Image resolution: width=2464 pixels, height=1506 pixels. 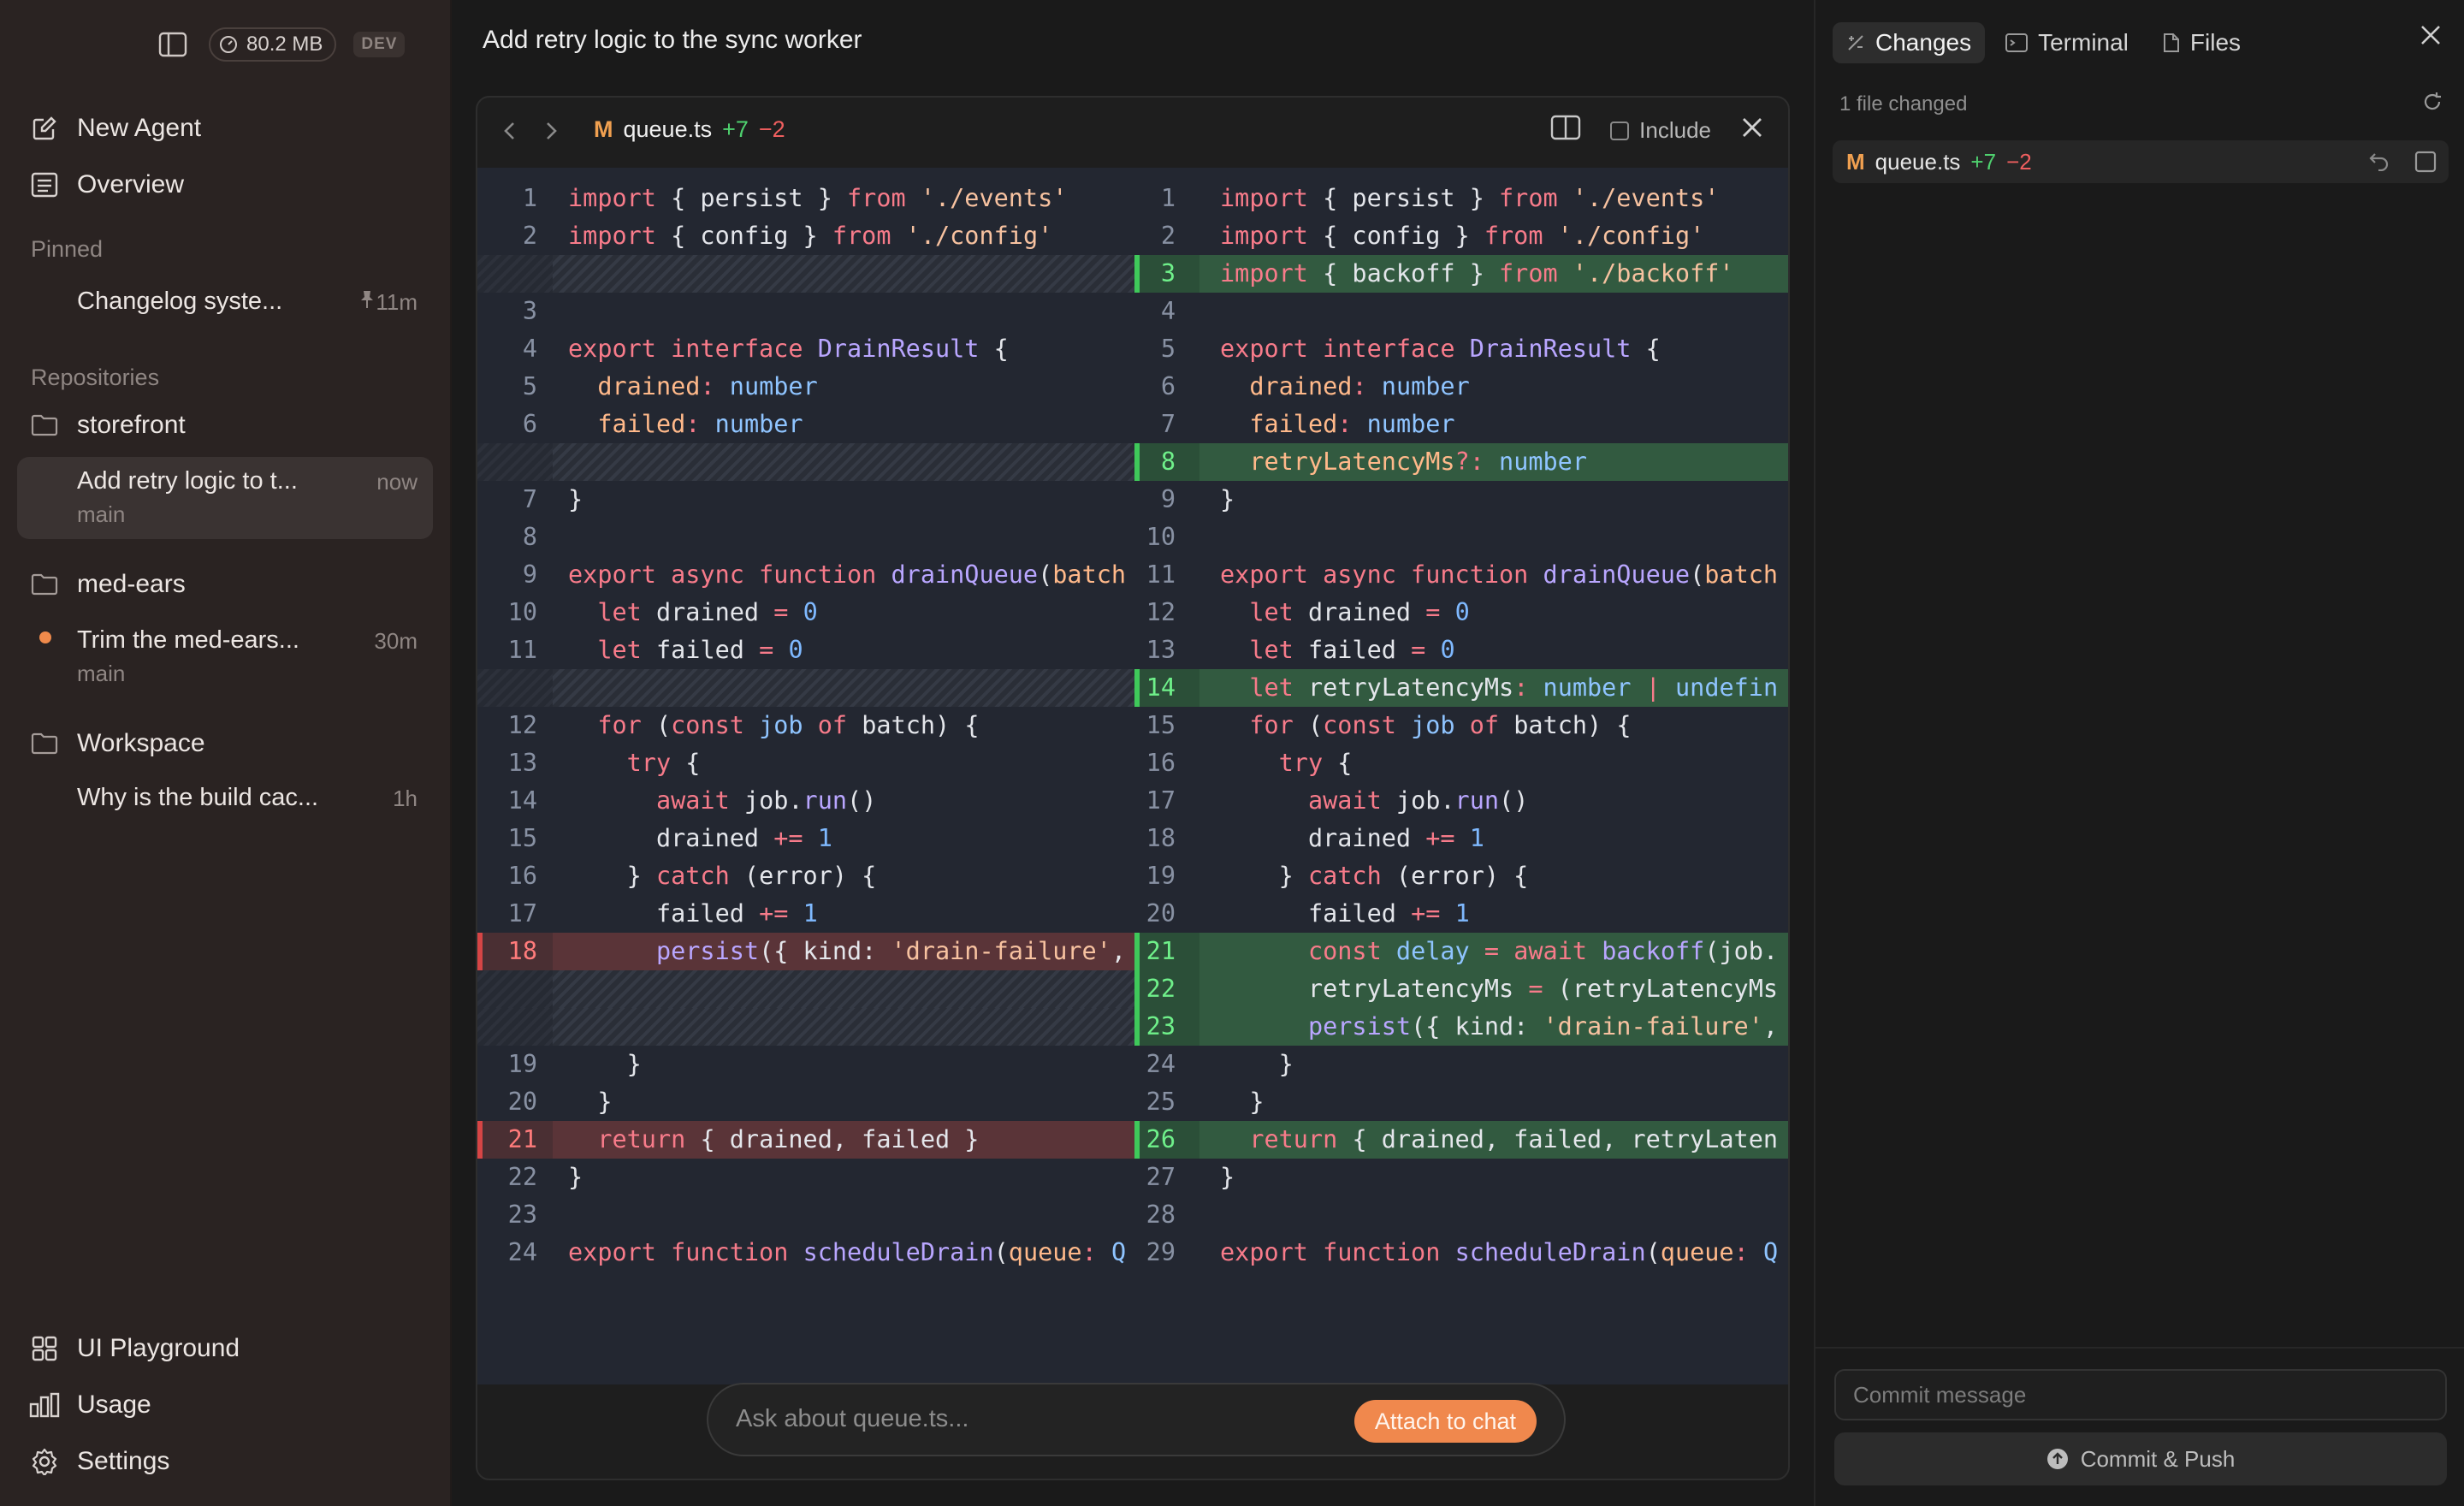 I want to click on thread-add-retry-logic: Add retry logic to t... main now, so click(x=225, y=498).